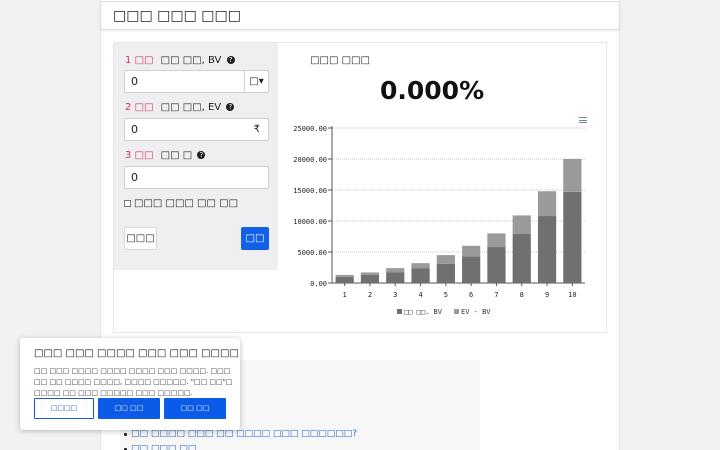 This screenshot has width=720, height=450. I want to click on reset-button: □□□, so click(140, 238).